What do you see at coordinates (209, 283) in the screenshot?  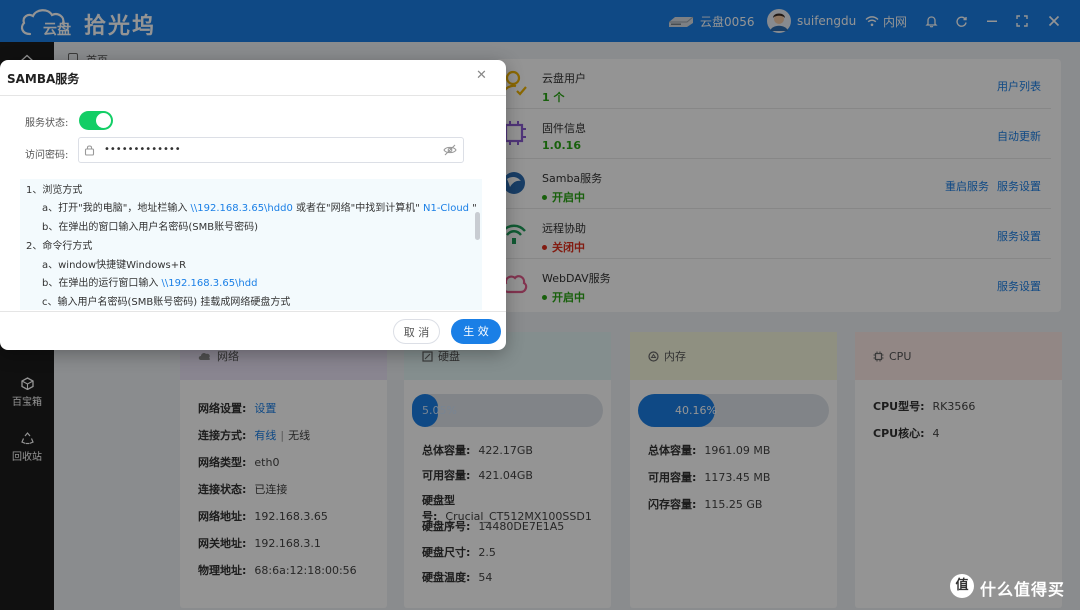 I see `help-highlight: \\192.168.3.65\hdd` at bounding box center [209, 283].